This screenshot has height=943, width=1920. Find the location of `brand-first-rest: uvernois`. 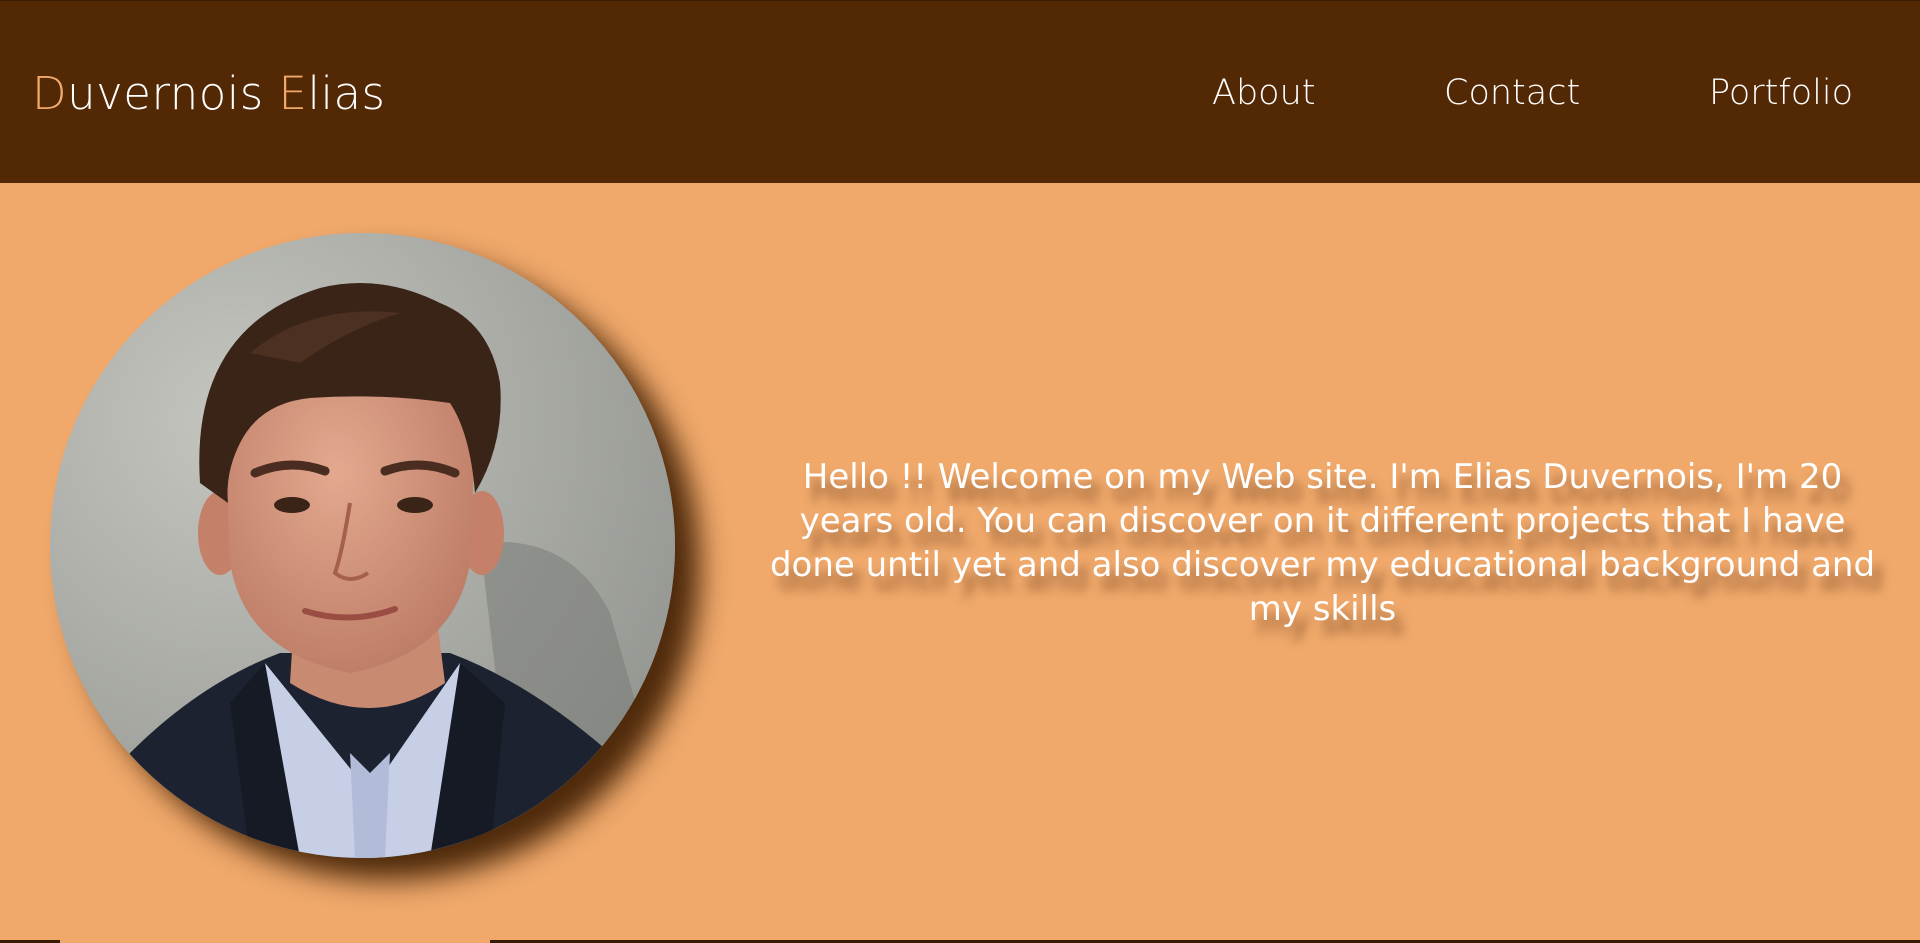

brand-first-rest: uvernois is located at coordinates (173, 93).